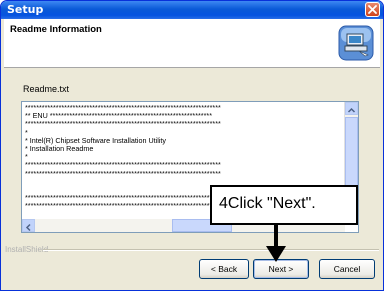  Describe the element at coordinates (59, 149) in the screenshot. I see `readme-line: * Installation Readme` at that location.